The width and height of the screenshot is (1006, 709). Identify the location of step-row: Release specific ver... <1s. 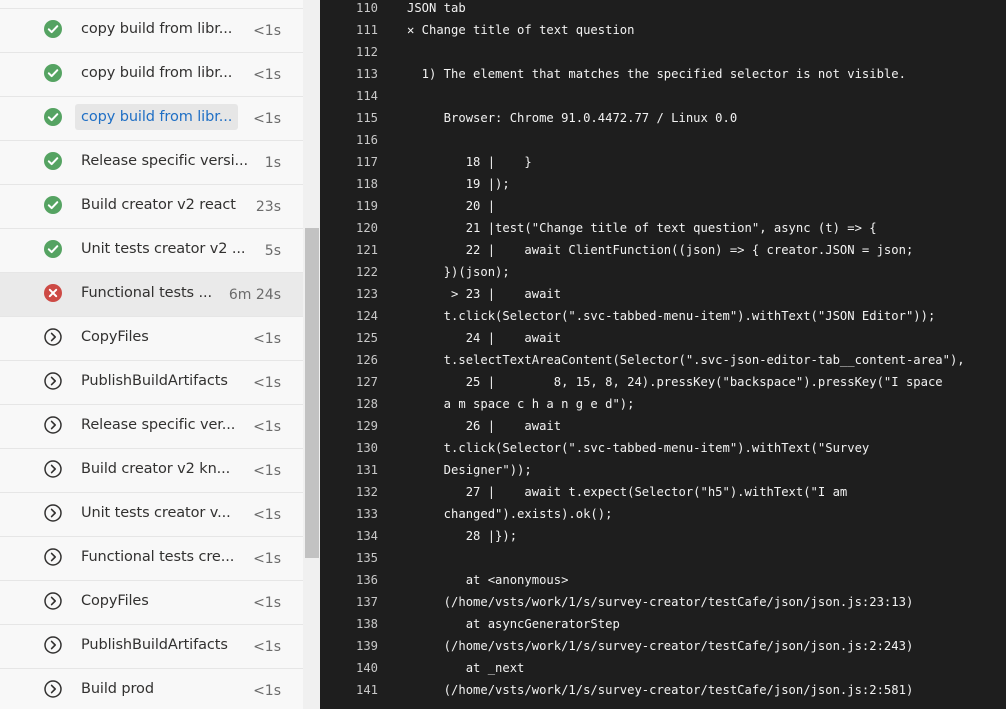
(151, 427).